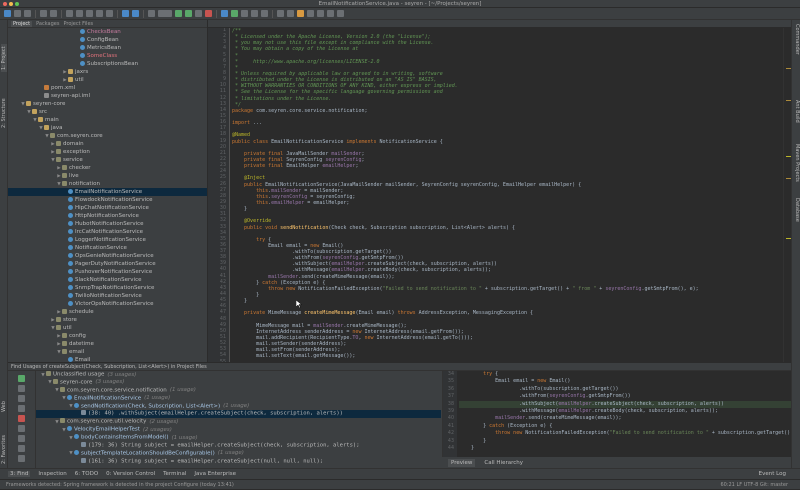 This screenshot has height=490, width=800. Describe the element at coordinates (340, 13) in the screenshot. I see `tasks-icon` at that location.